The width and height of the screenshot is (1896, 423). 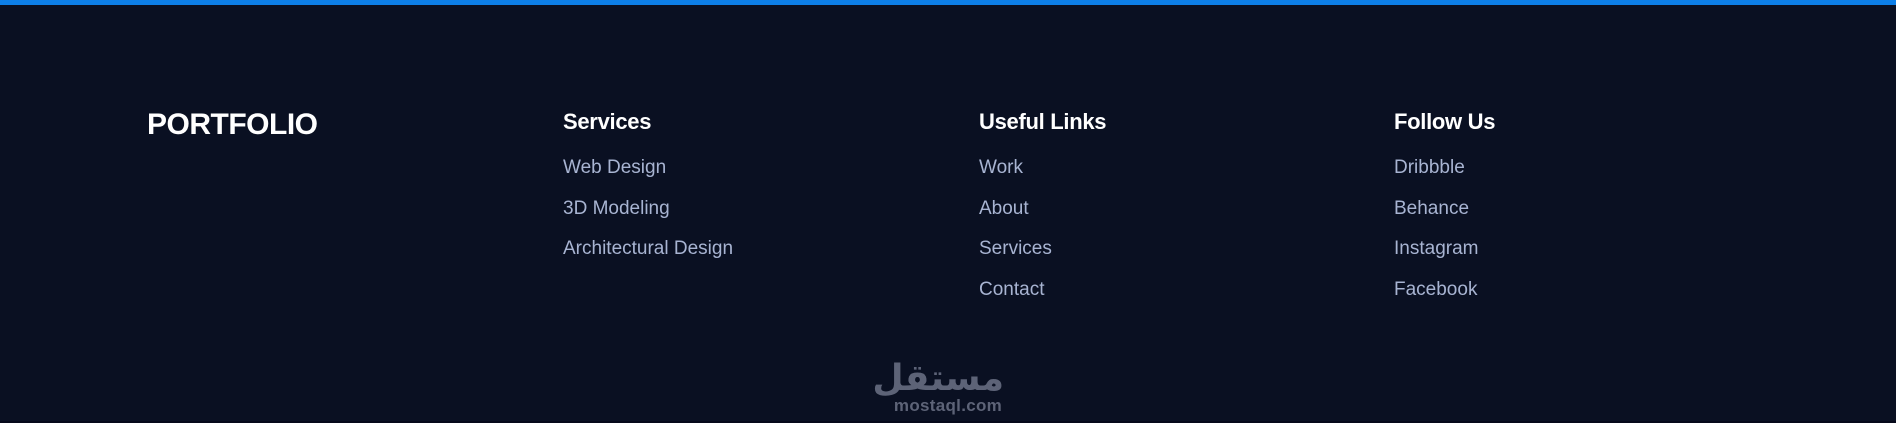 What do you see at coordinates (1042, 297) in the screenshot?
I see `footer-link-contact: Contact` at bounding box center [1042, 297].